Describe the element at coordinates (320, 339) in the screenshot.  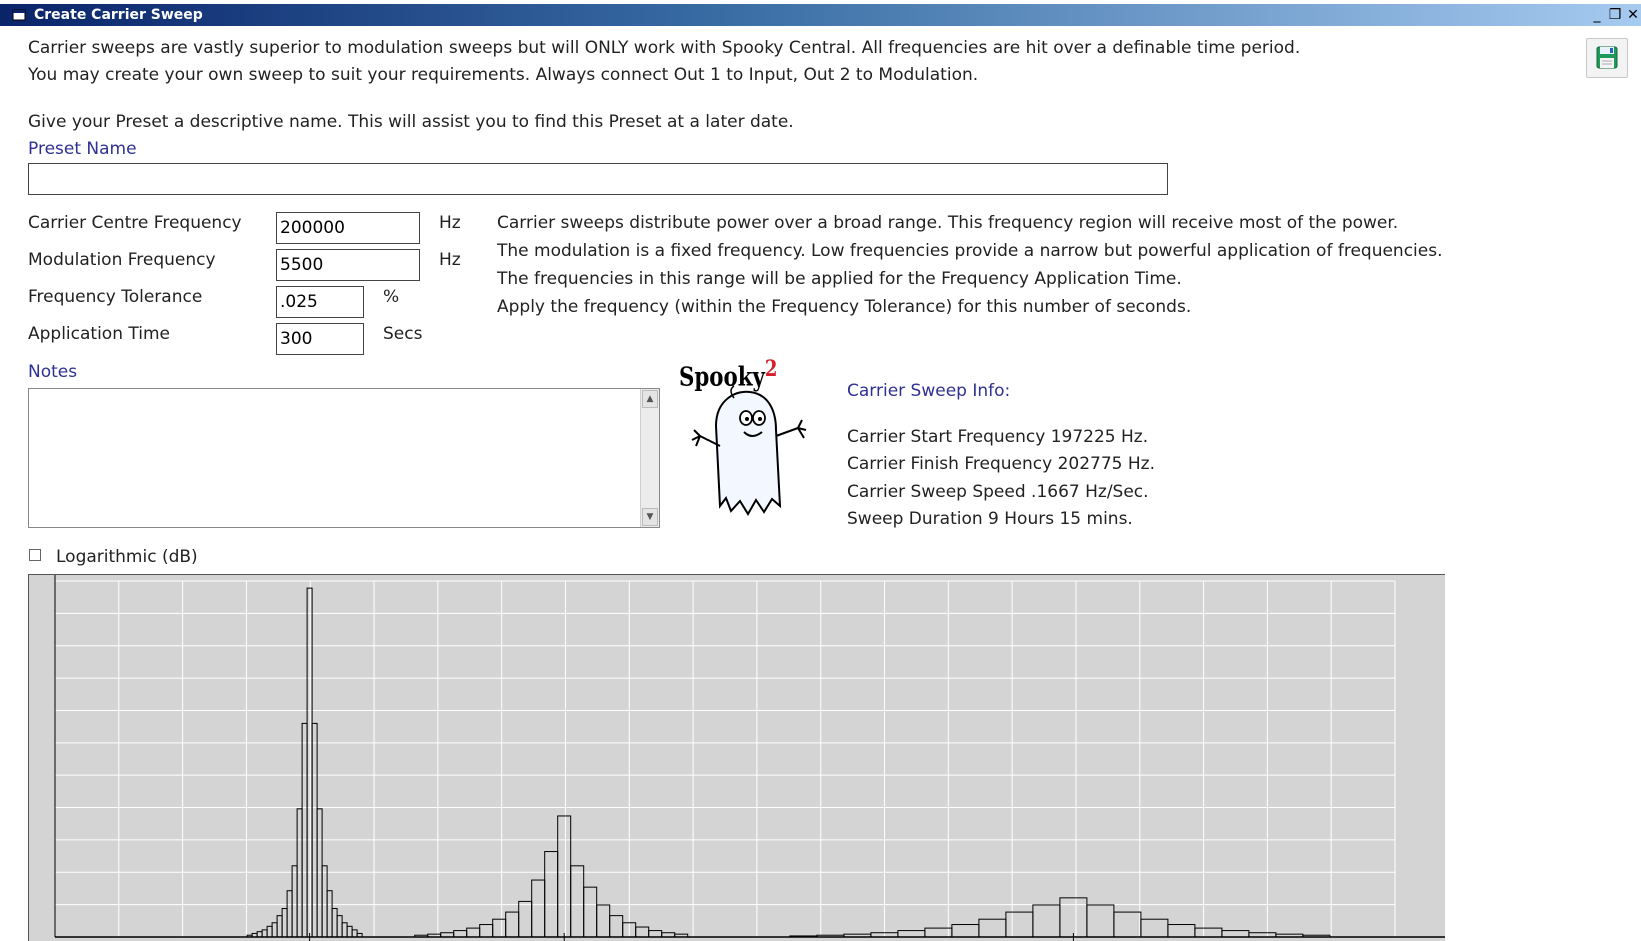
I see `application-time-input` at that location.